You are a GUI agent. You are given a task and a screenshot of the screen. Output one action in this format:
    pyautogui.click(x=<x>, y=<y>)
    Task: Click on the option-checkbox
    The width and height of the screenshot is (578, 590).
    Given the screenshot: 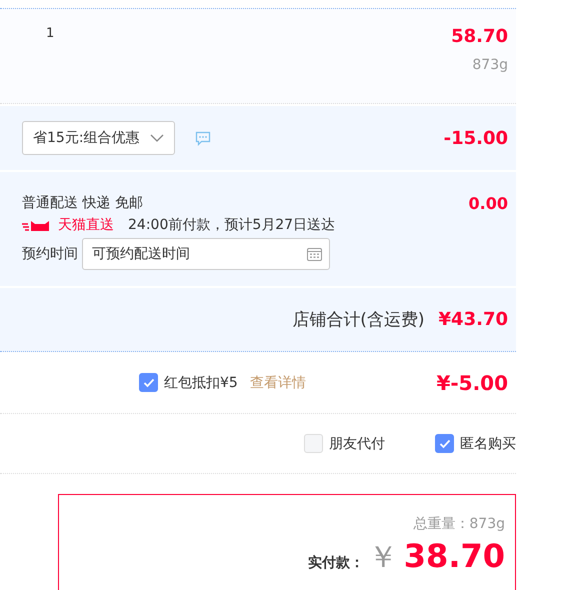 What is the action you would take?
    pyautogui.click(x=444, y=443)
    